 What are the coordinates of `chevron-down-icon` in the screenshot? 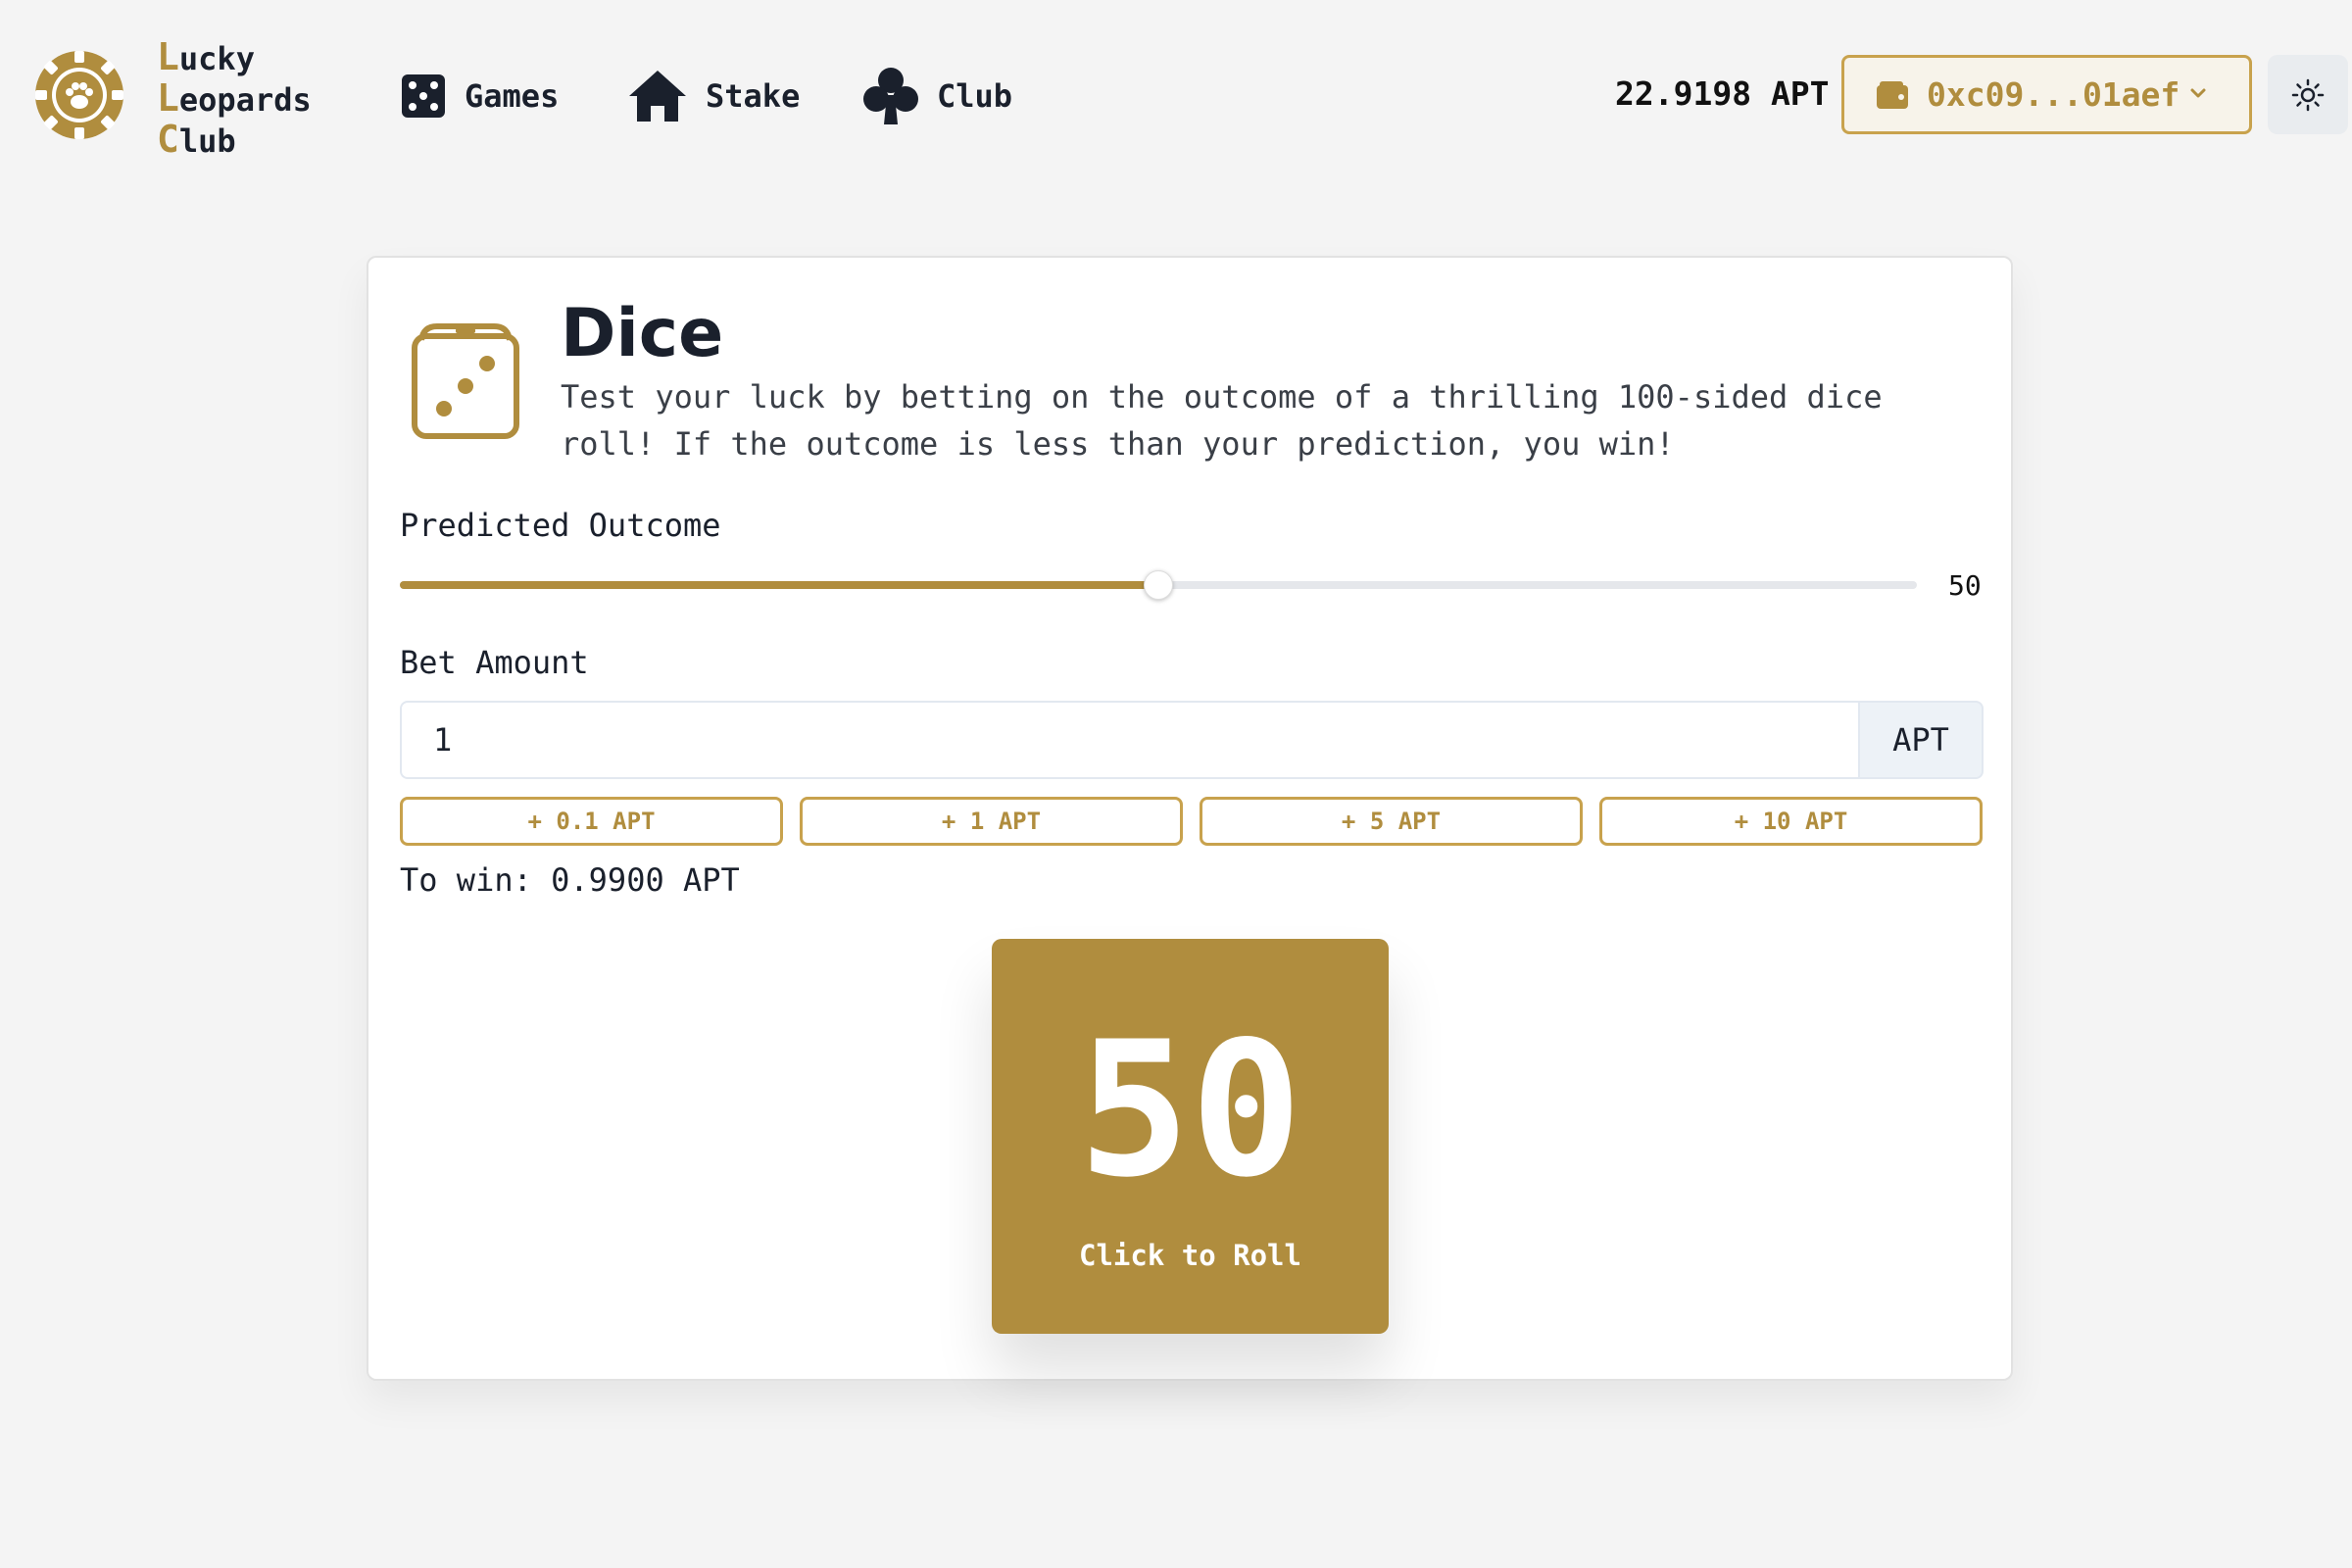 It's located at (2198, 93).